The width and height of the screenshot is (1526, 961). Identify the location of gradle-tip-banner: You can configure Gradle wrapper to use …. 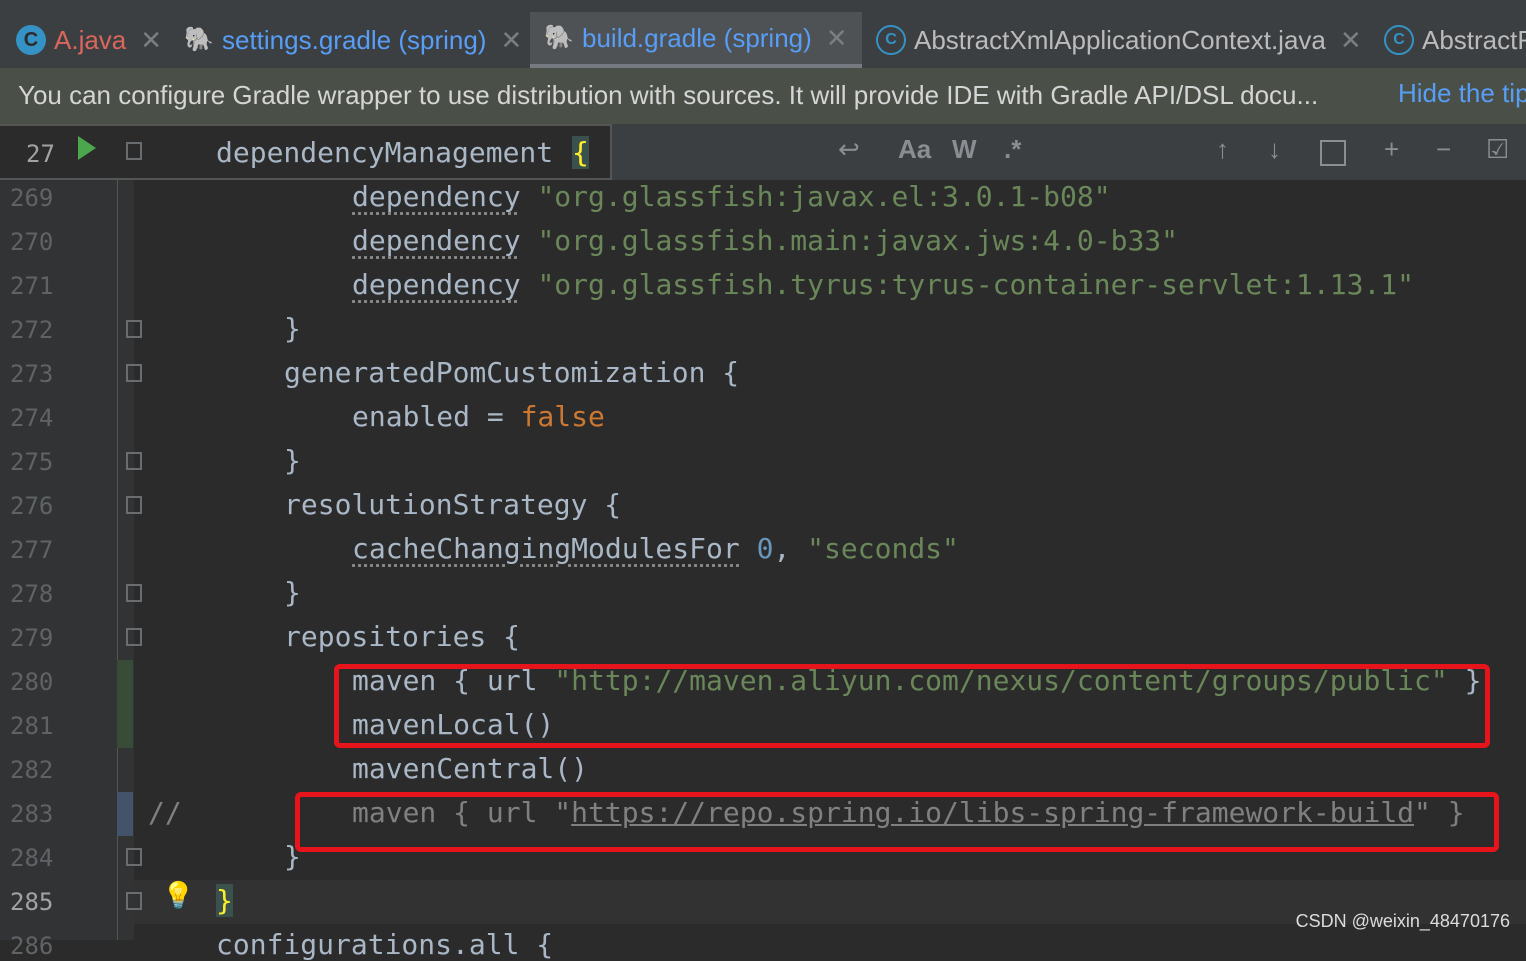
(763, 96).